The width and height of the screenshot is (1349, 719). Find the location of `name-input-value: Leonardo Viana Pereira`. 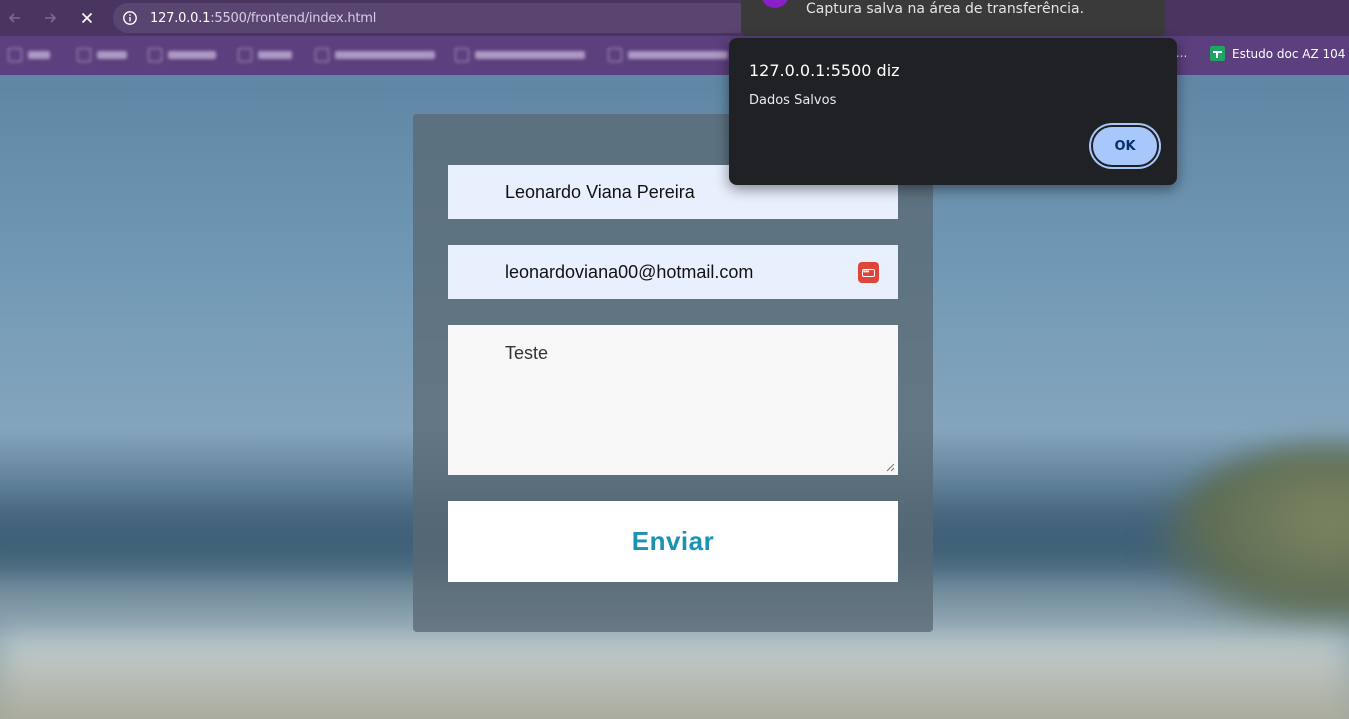

name-input-value: Leonardo Viana Pereira is located at coordinates (600, 192).